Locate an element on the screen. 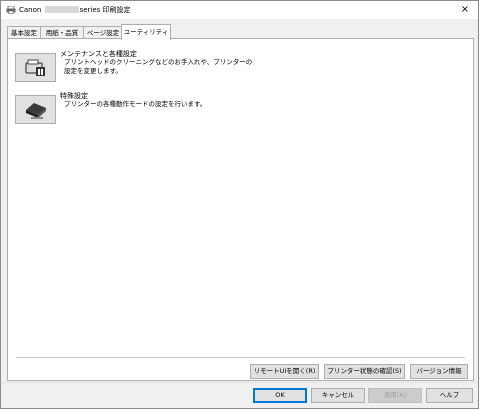  cancel-button: キャンセル is located at coordinates (338, 395).